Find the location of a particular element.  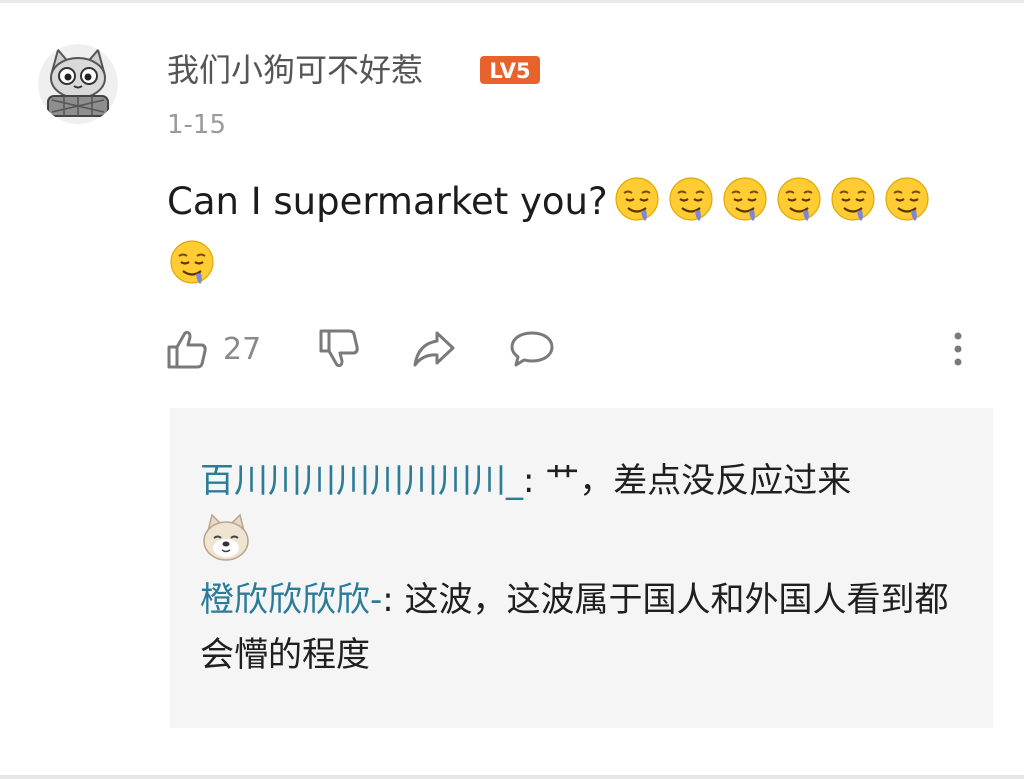

level-badge: LV5 is located at coordinates (510, 70).